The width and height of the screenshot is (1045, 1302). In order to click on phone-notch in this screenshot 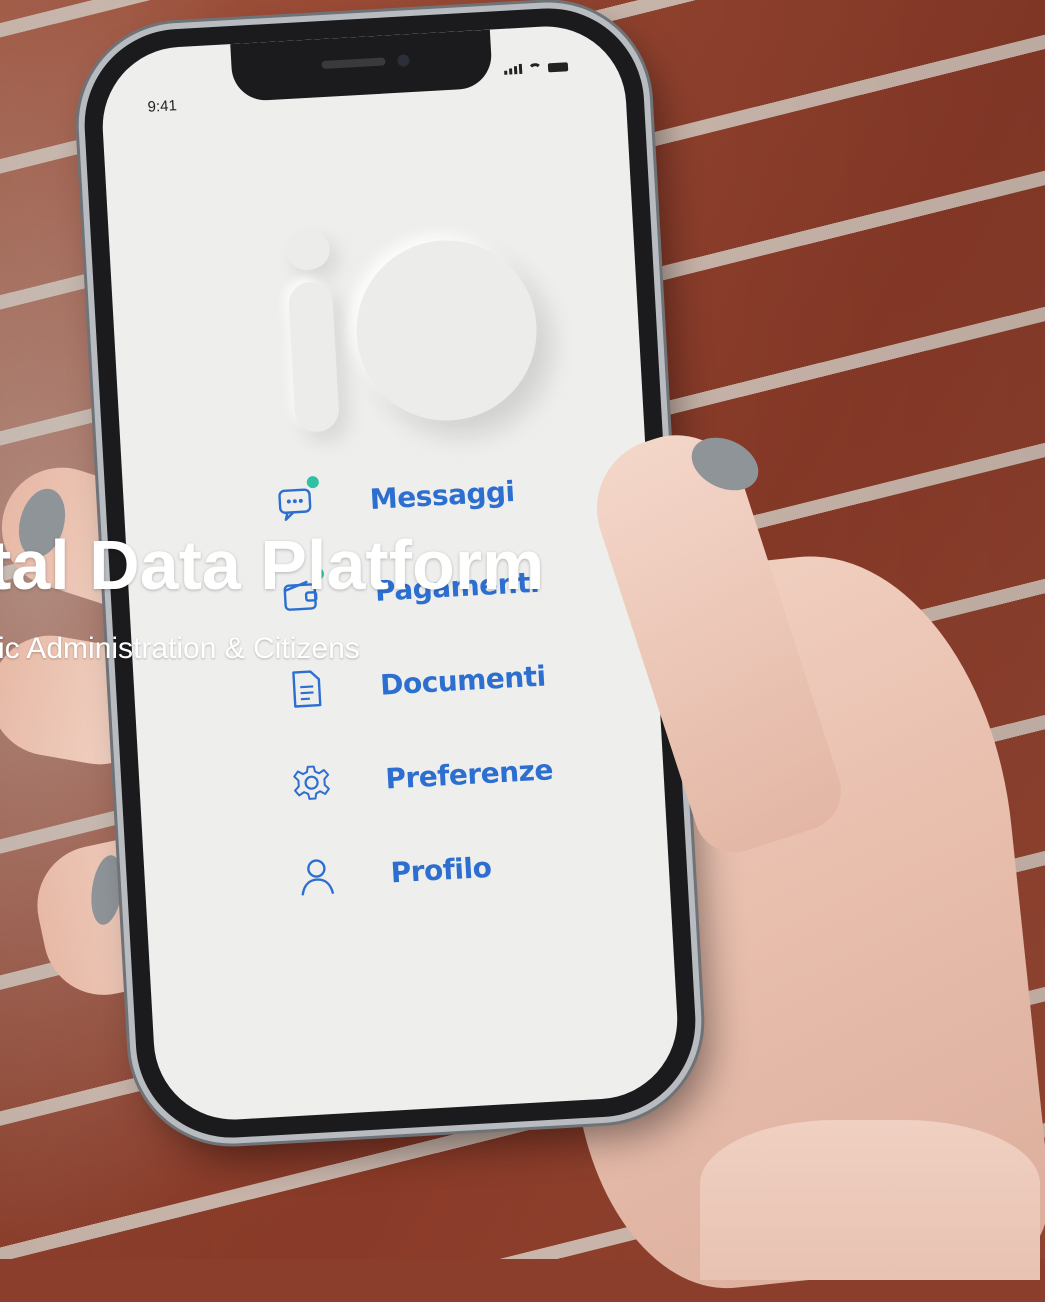, I will do `click(362, 66)`.